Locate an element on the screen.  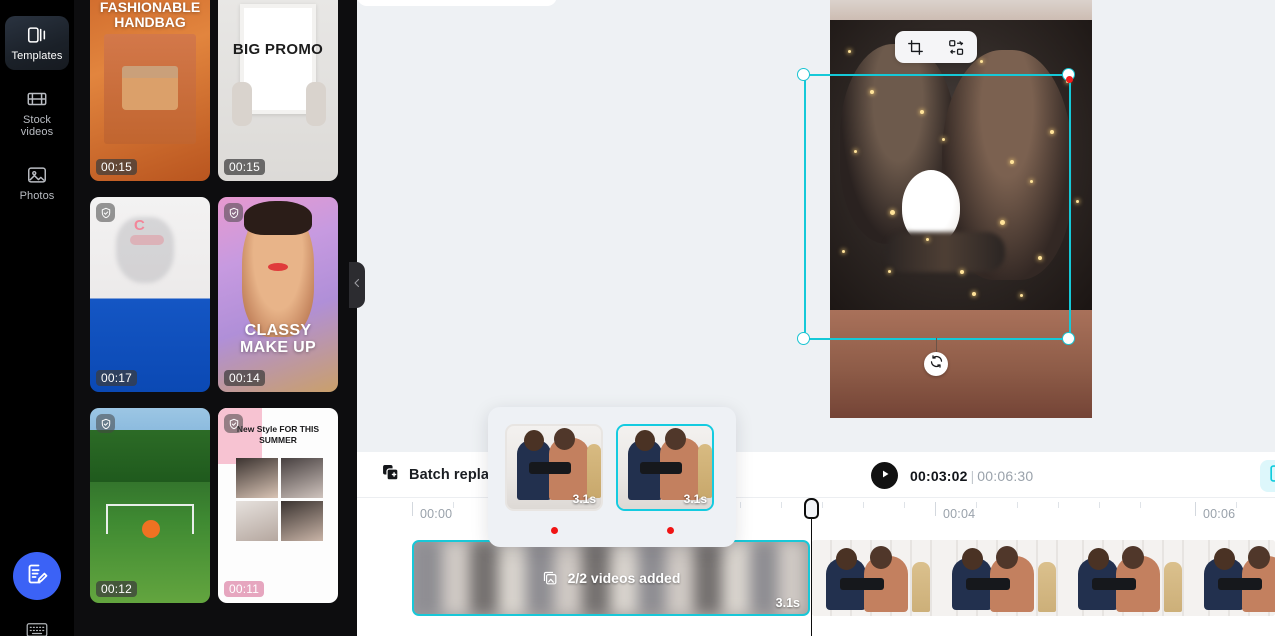
play-icon is located at coordinates (885, 476).